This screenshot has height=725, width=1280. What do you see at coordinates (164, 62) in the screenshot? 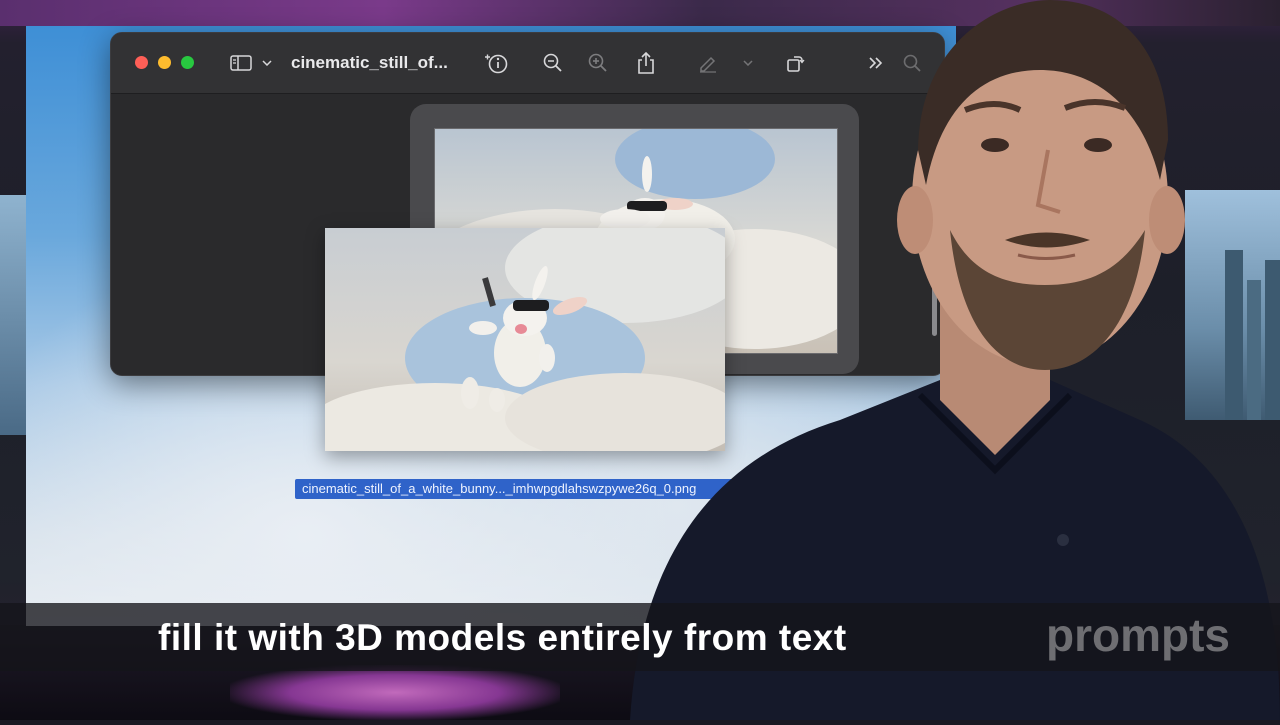
I see `minimize-button` at bounding box center [164, 62].